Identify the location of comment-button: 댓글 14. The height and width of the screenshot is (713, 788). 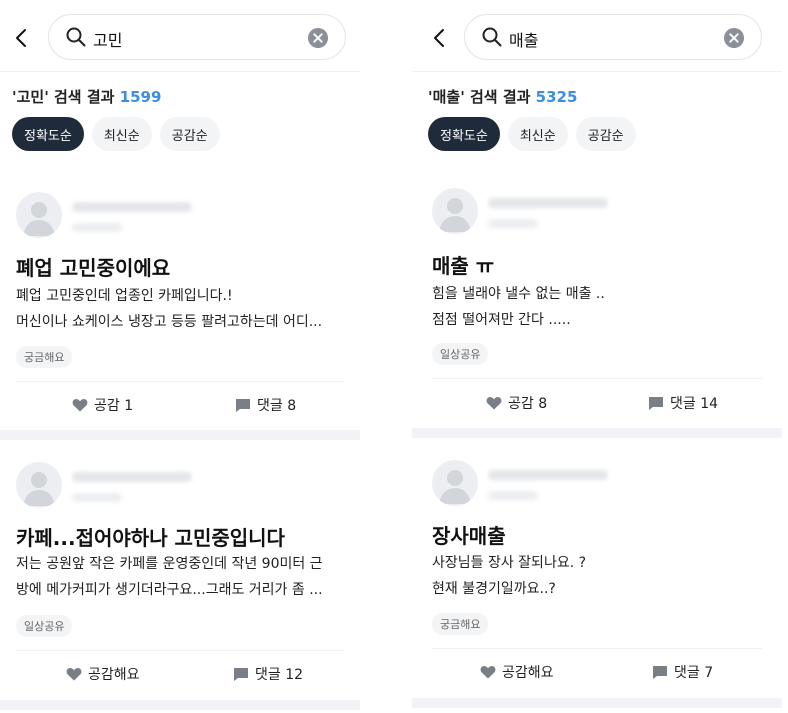
(683, 403).